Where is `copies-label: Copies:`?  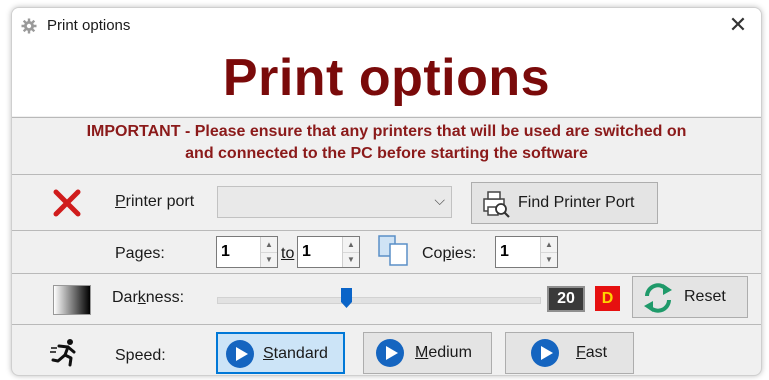 copies-label: Copies: is located at coordinates (449, 253).